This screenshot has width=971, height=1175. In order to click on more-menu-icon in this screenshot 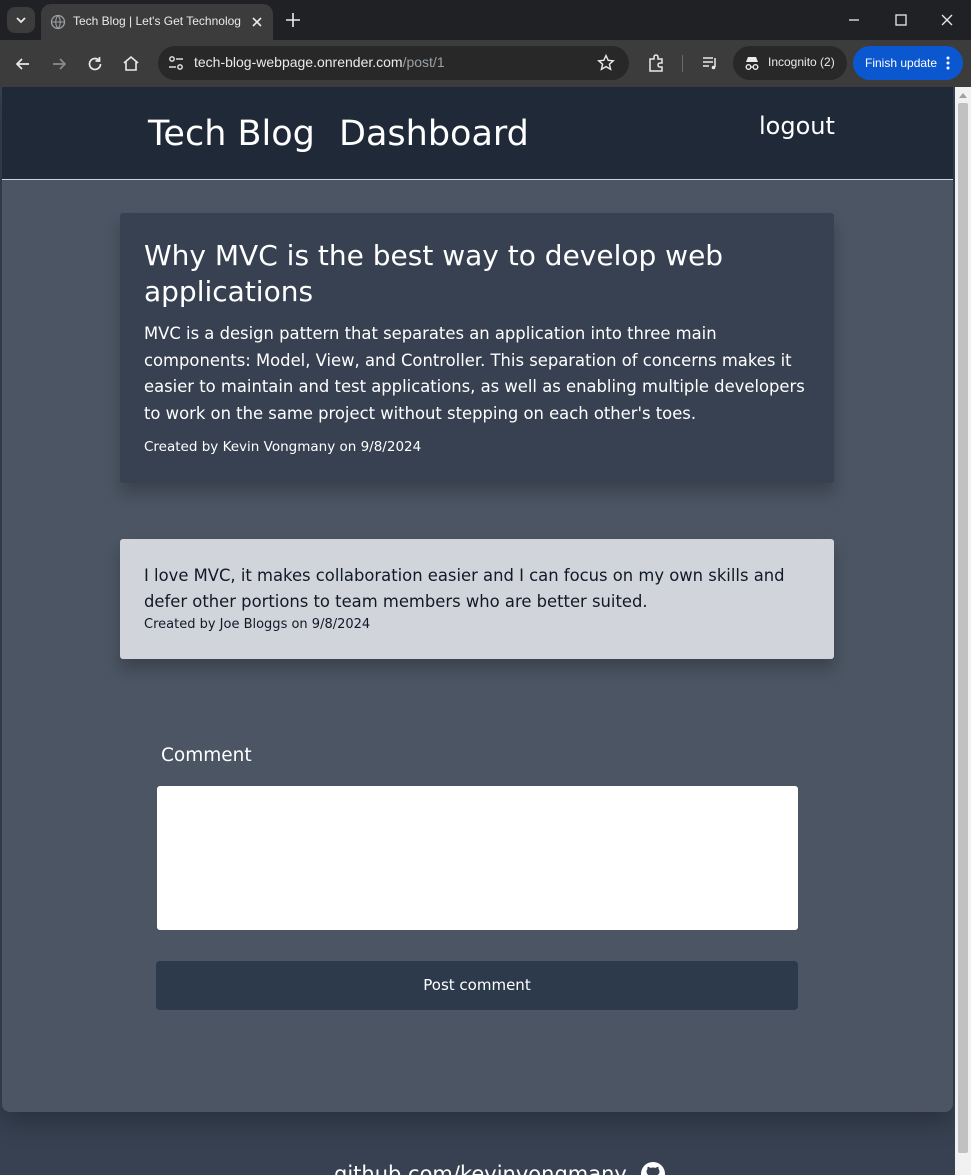, I will do `click(948, 63)`.